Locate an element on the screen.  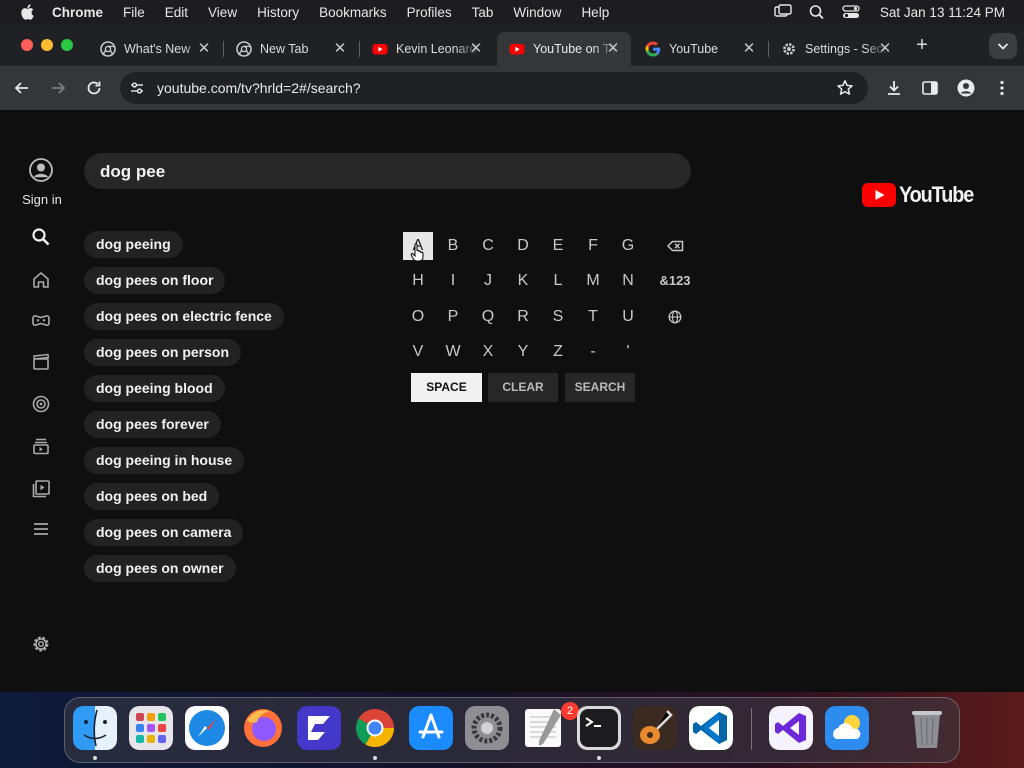
key-m: M is located at coordinates (593, 281).